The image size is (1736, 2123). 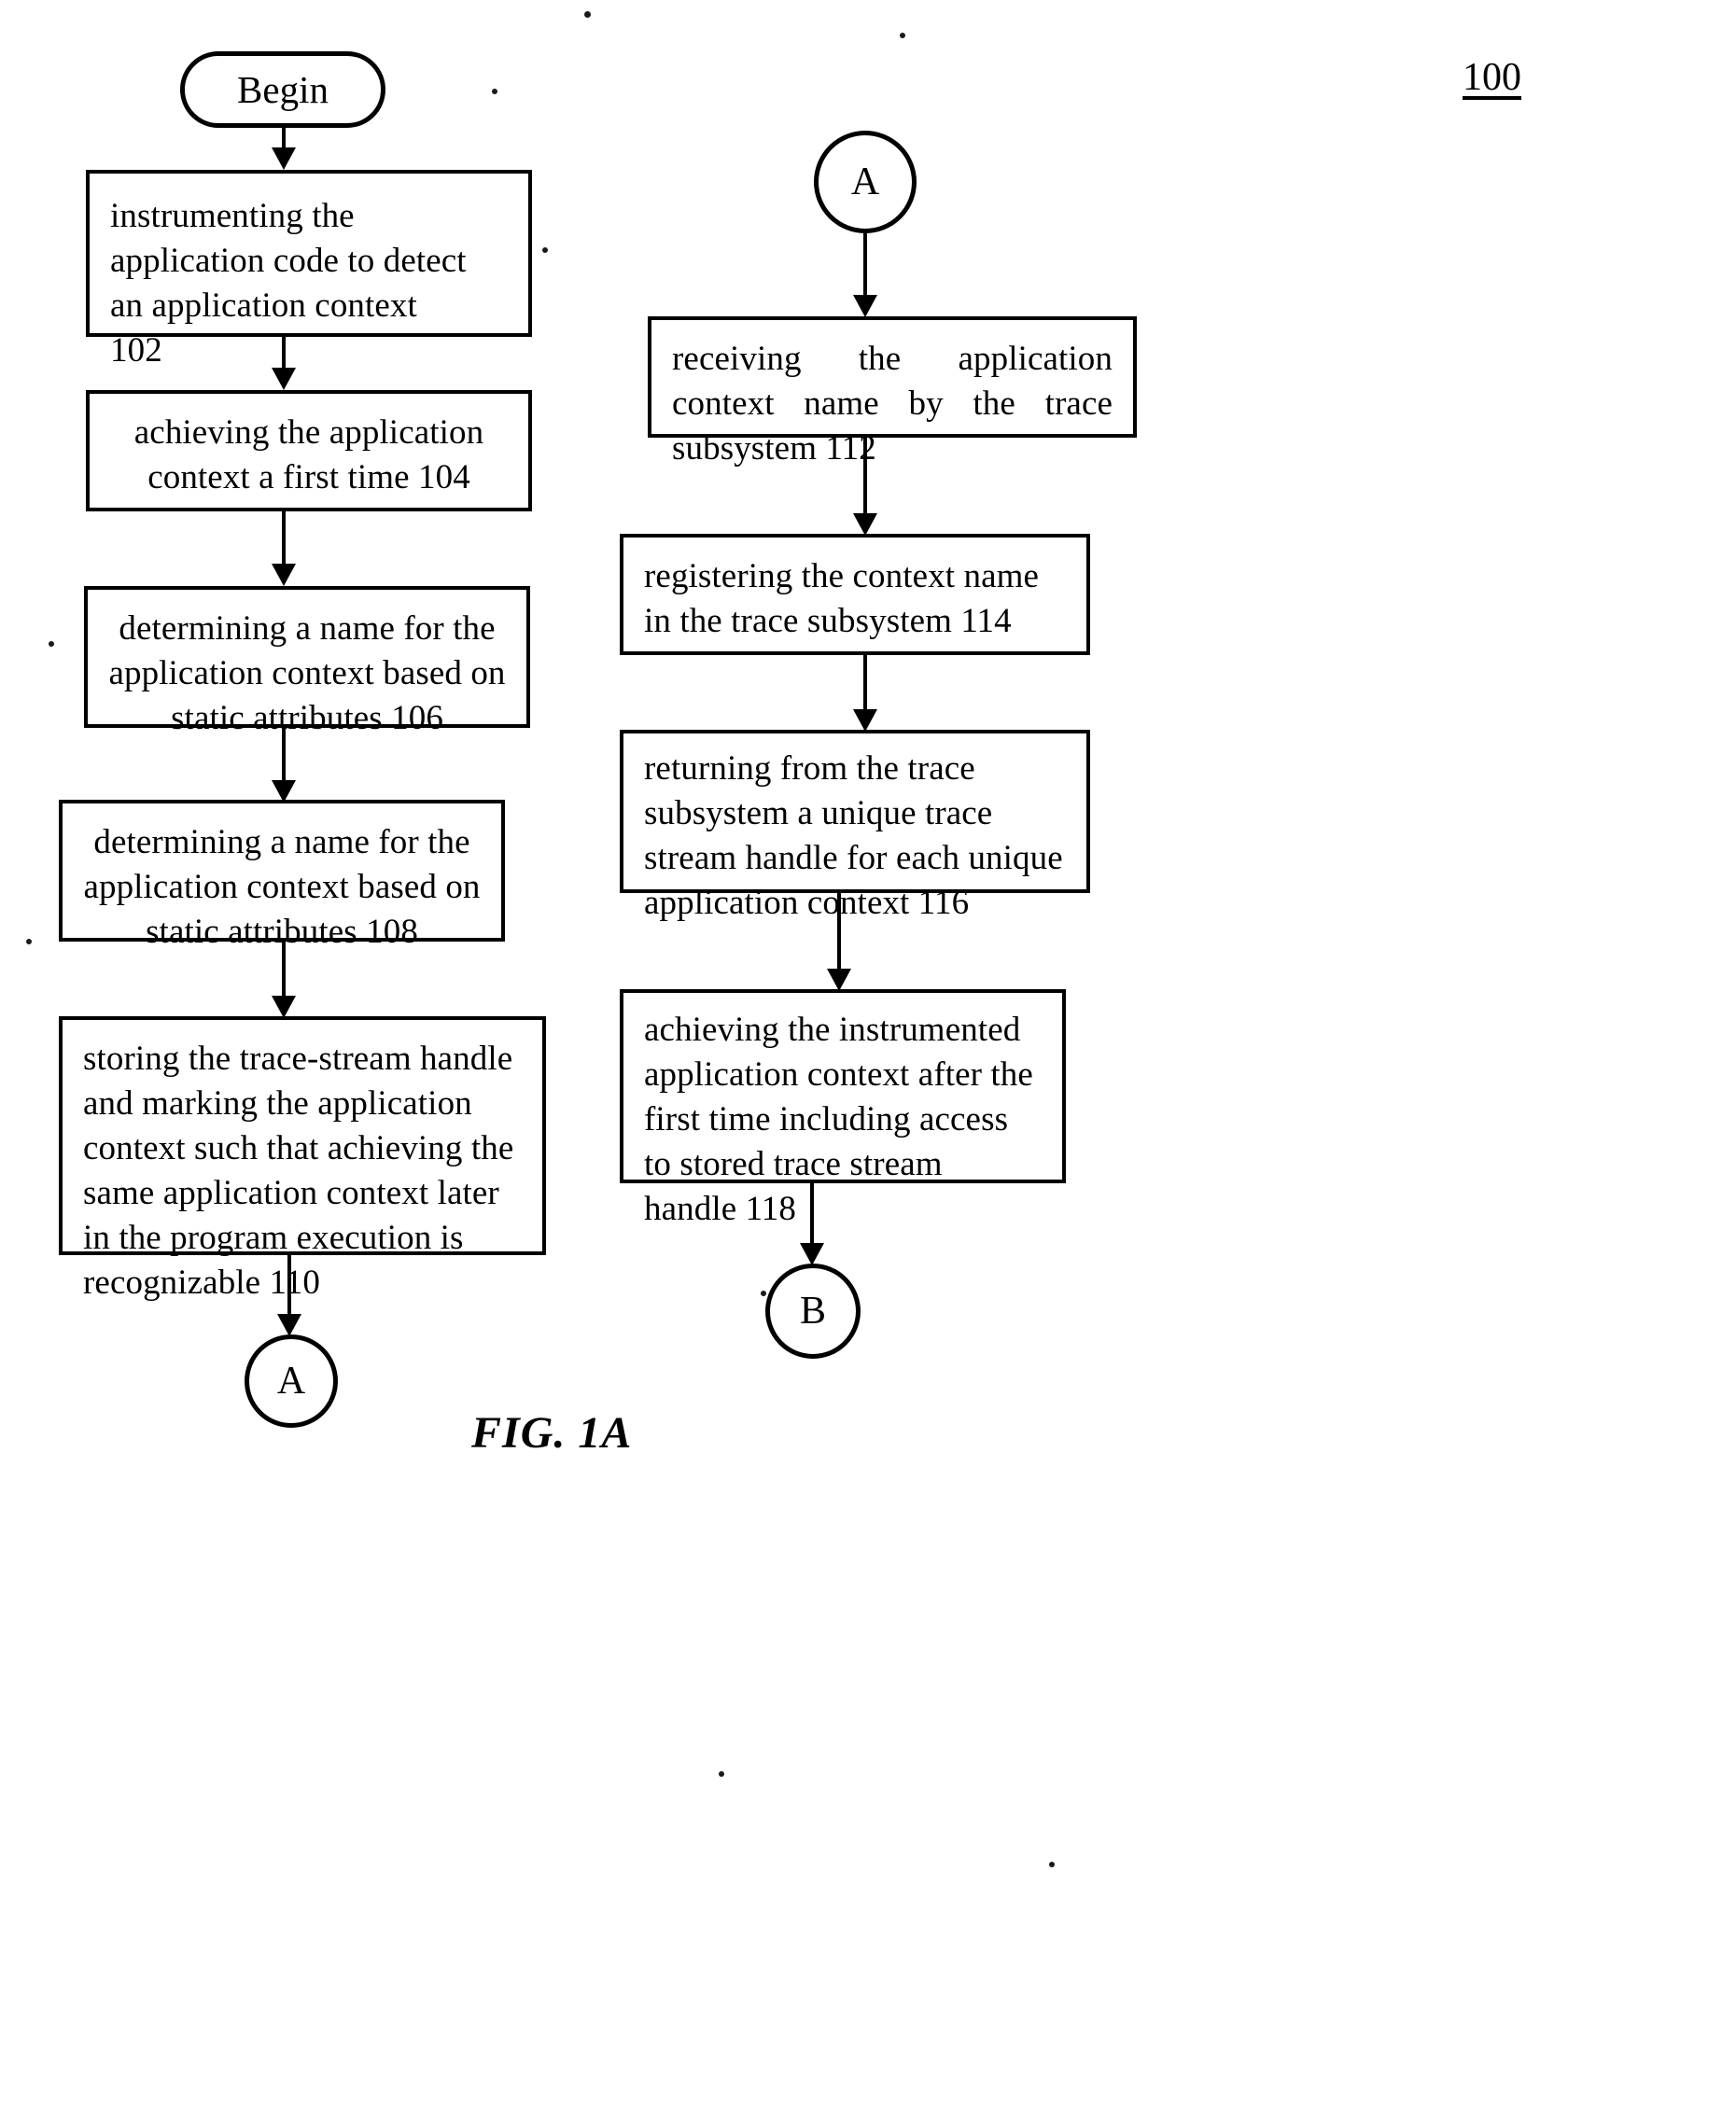 I want to click on connector-b-bottom: B, so click(x=813, y=1311).